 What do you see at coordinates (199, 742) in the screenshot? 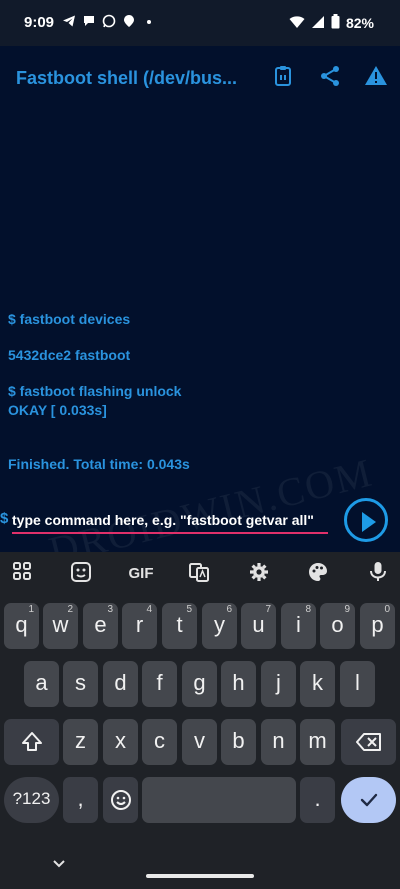
I see `key-v: v` at bounding box center [199, 742].